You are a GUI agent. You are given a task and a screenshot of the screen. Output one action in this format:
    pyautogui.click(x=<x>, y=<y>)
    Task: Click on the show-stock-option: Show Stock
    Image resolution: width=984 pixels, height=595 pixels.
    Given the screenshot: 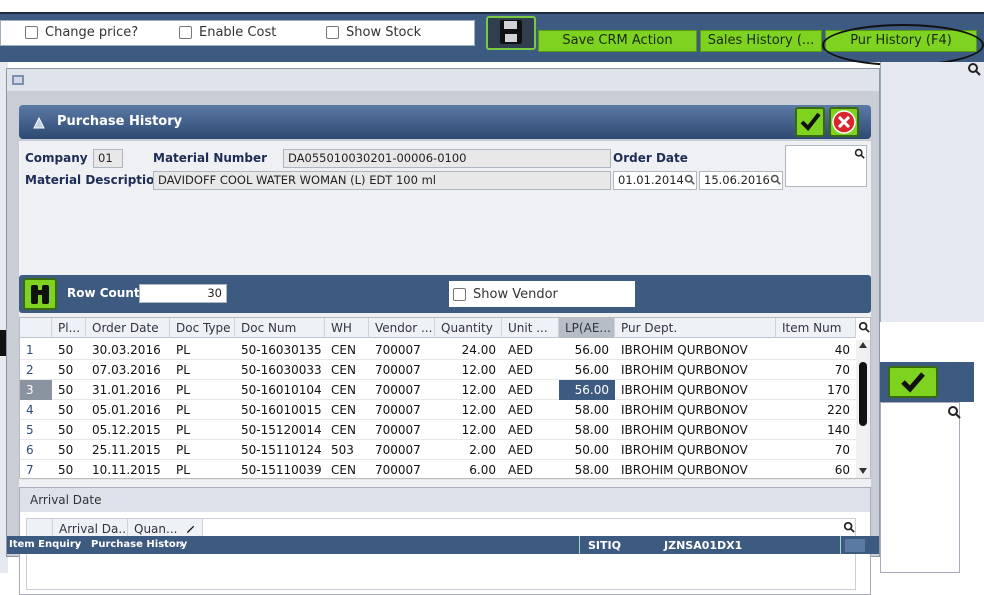 What is the action you would take?
    pyautogui.click(x=373, y=32)
    